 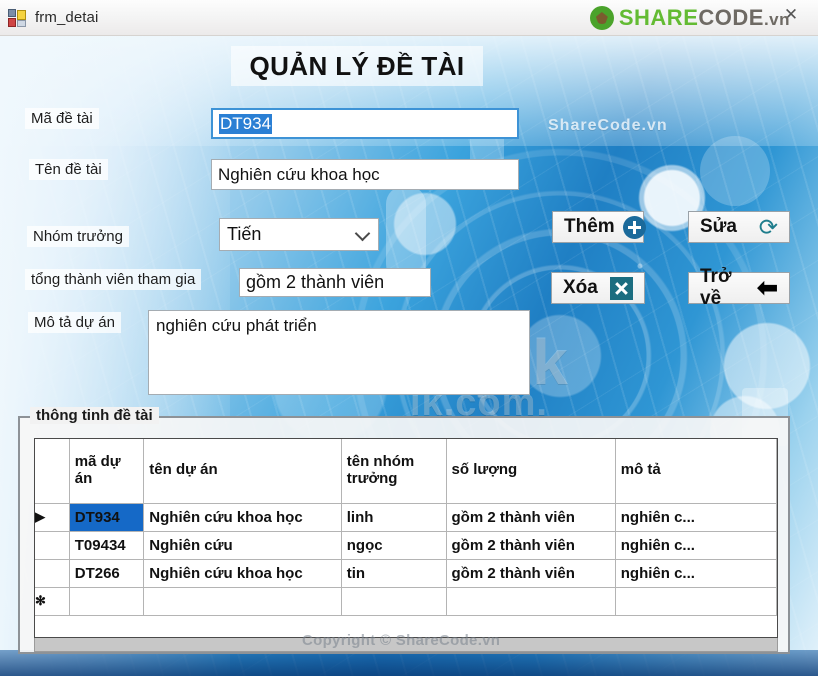 What do you see at coordinates (658, 17) in the screenshot?
I see `logo-share-text: SHARE` at bounding box center [658, 17].